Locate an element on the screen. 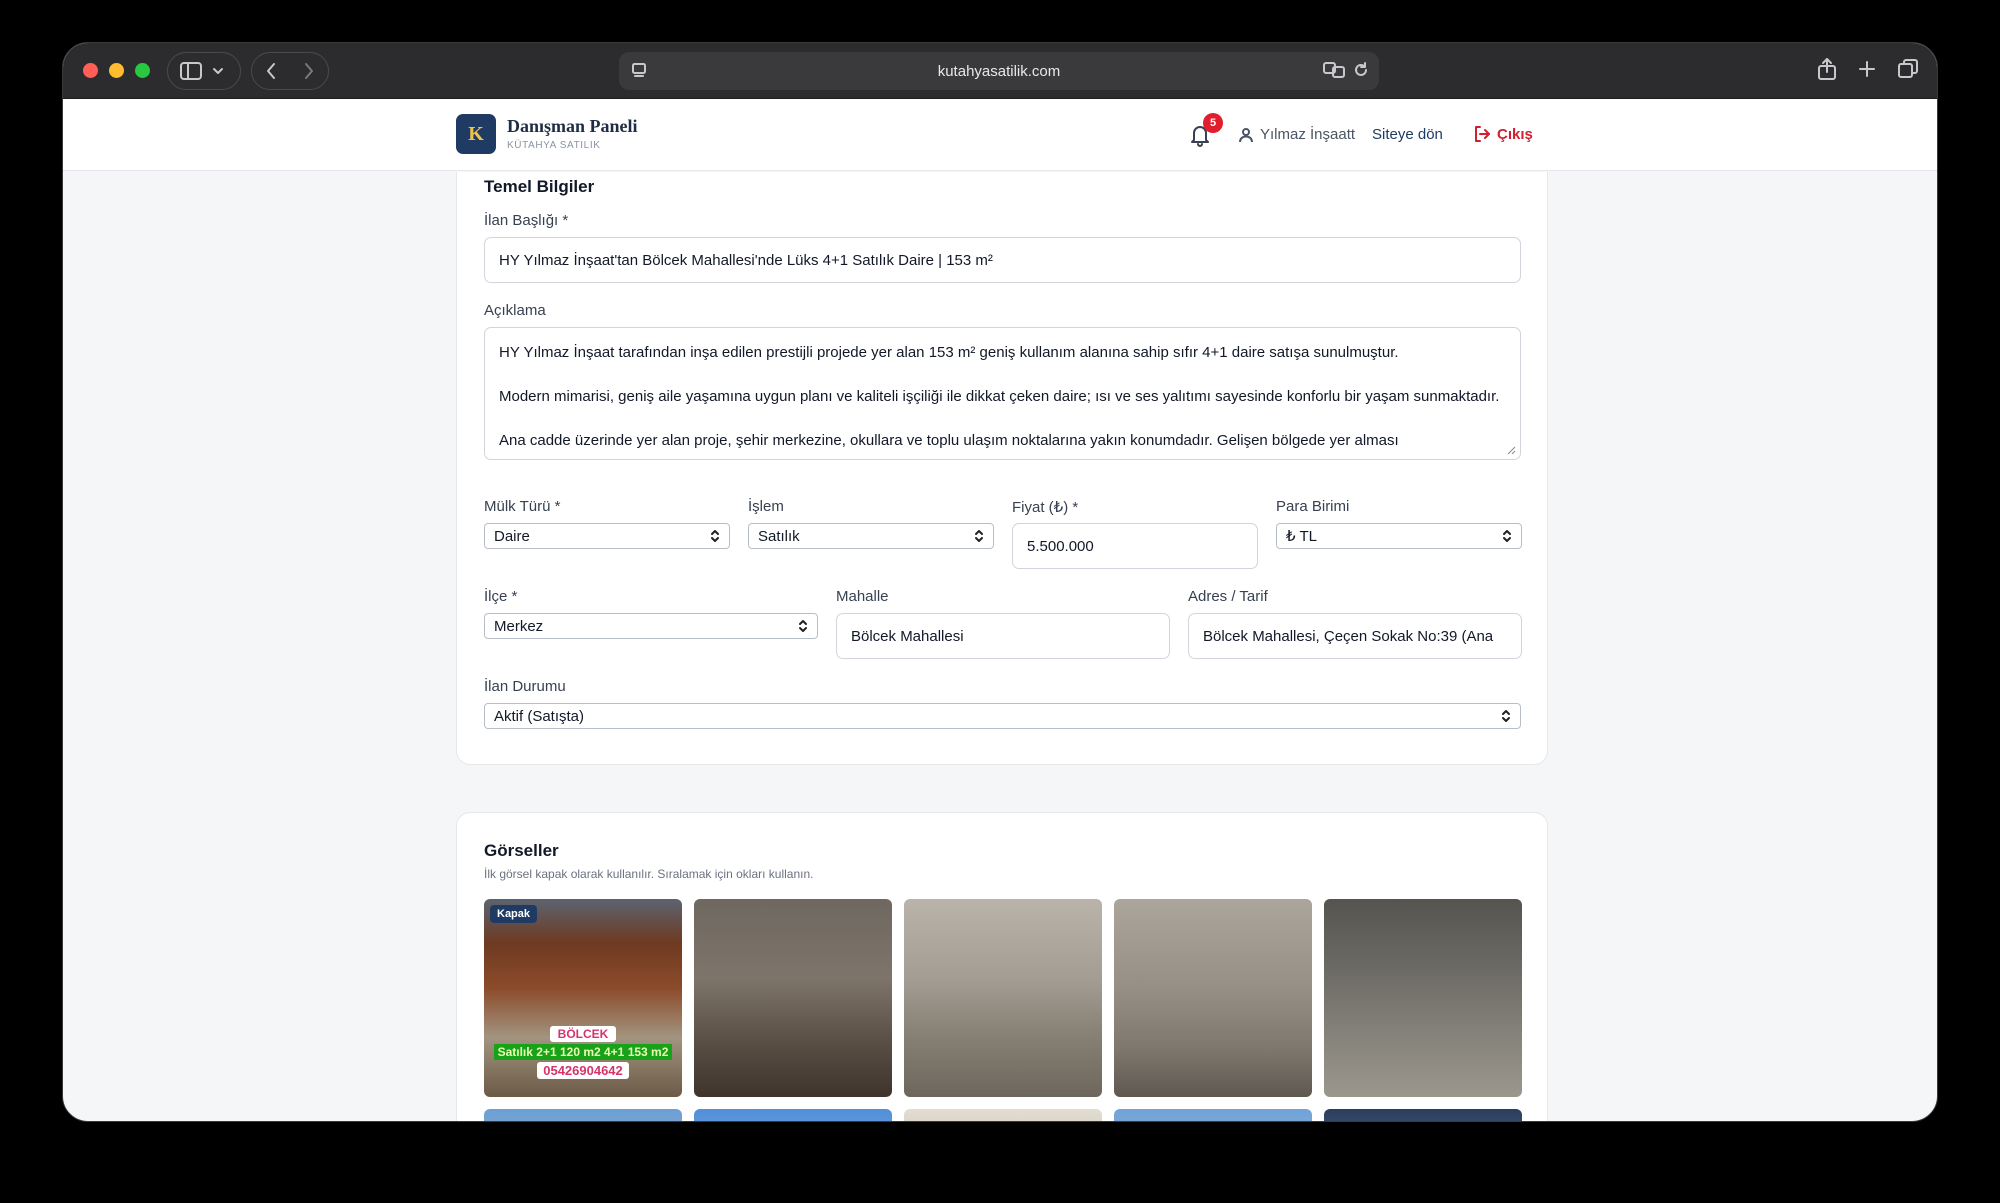 The image size is (2000, 1203). price-label: Fiyat (₺) * is located at coordinates (1045, 507).